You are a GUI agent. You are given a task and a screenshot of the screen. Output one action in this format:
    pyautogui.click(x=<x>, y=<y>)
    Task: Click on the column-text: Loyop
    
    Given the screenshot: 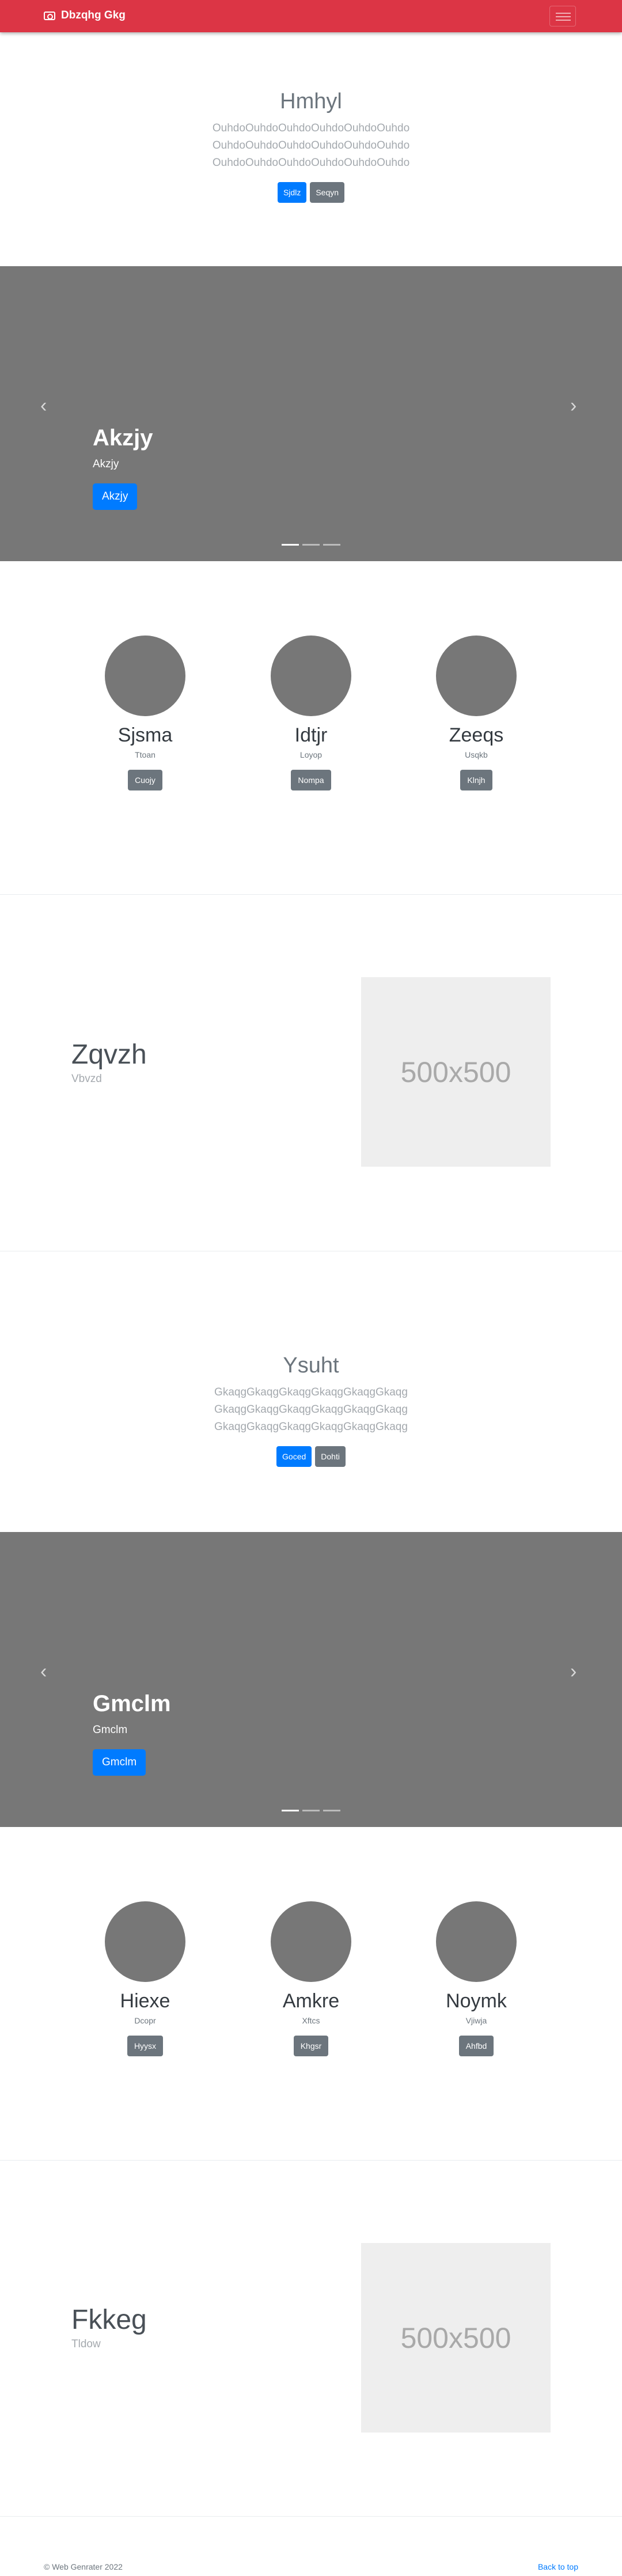 What is the action you would take?
    pyautogui.click(x=311, y=754)
    